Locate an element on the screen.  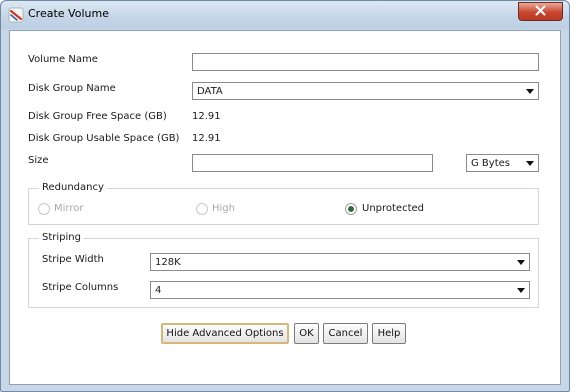
striping-title: Striping is located at coordinates (61, 237).